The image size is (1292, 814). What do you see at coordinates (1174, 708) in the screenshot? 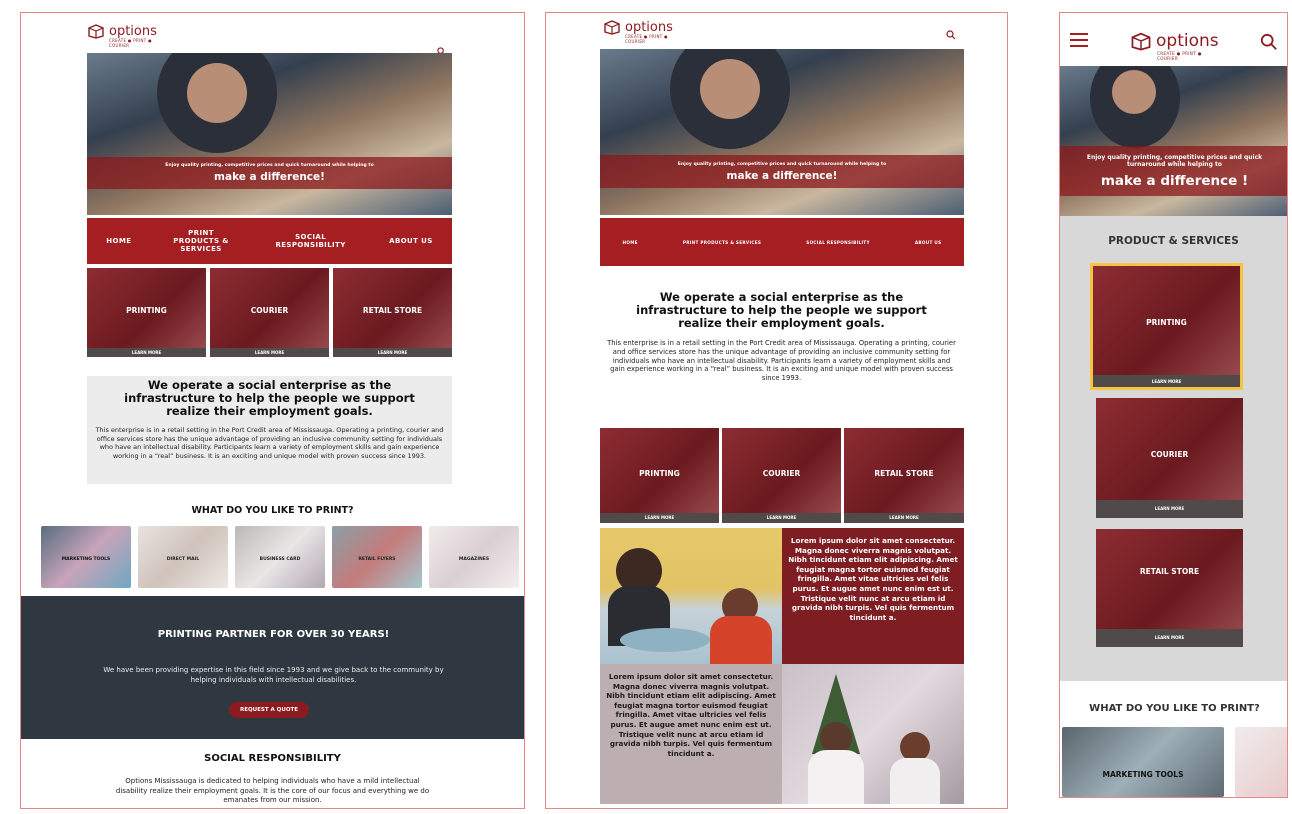
I see `print-section-title: WHAT DO YOU LIKE TO PRINT?` at bounding box center [1174, 708].